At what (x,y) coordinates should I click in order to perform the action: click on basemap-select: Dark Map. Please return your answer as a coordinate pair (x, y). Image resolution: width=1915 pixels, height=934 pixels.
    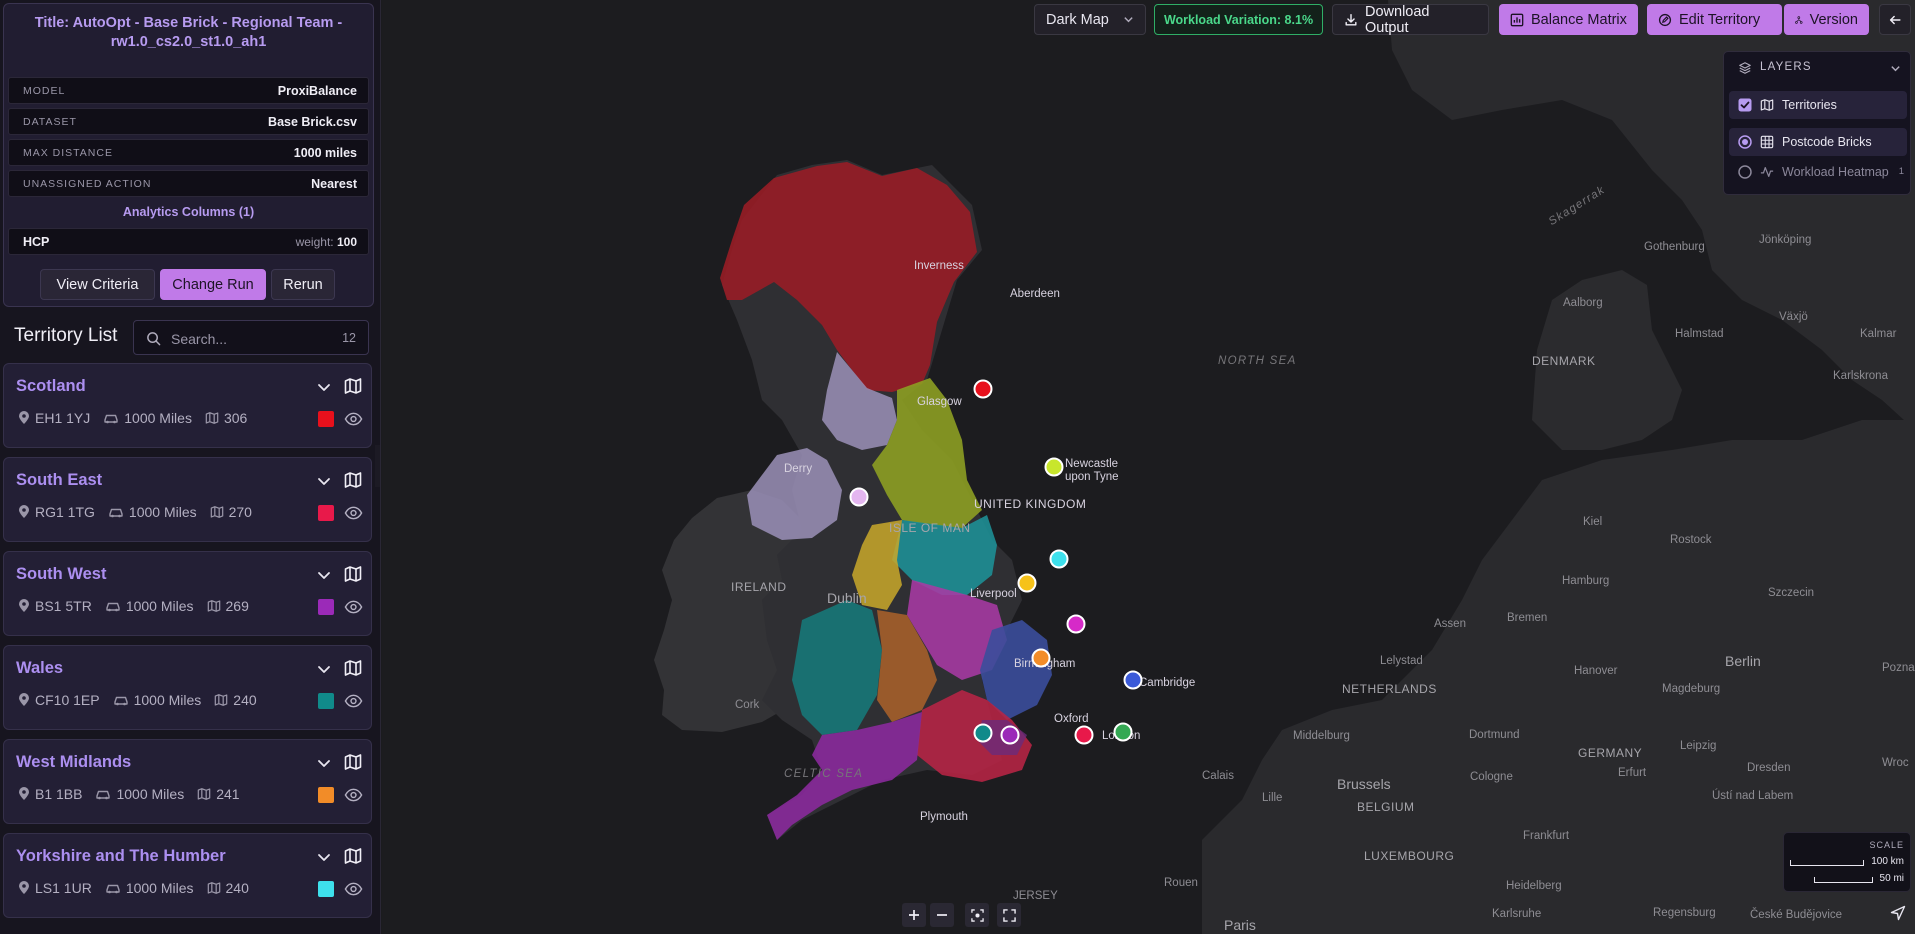
    Looking at the image, I should click on (1090, 19).